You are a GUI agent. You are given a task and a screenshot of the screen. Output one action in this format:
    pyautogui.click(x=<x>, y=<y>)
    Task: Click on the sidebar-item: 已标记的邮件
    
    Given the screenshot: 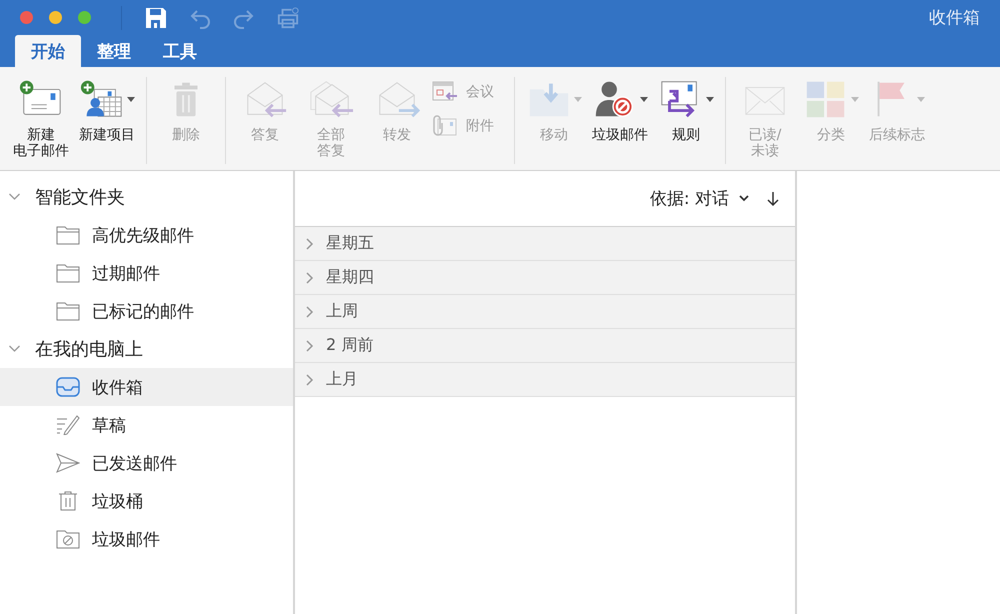 What is the action you would take?
    pyautogui.click(x=146, y=311)
    